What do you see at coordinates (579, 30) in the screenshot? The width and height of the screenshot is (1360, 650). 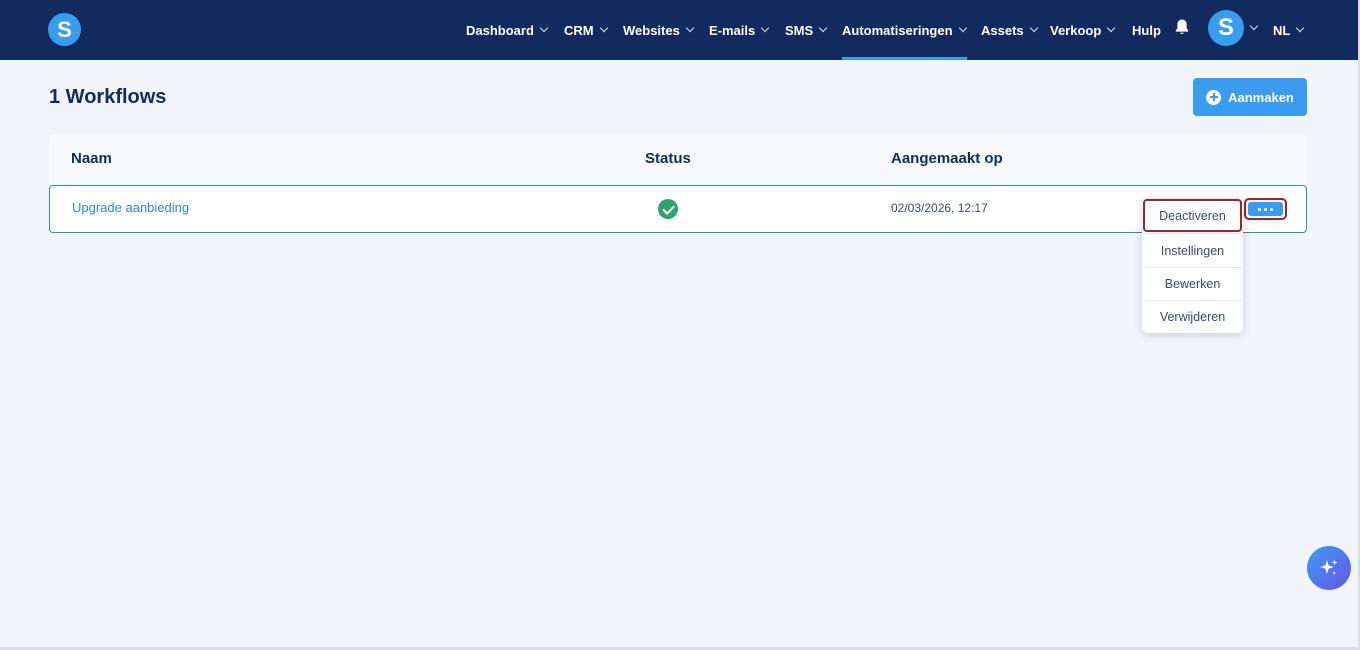 I see `nav-label: CRM` at bounding box center [579, 30].